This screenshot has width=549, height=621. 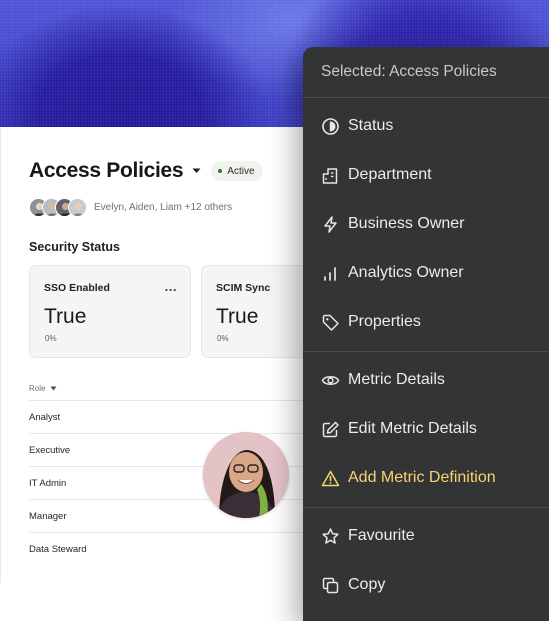 What do you see at coordinates (422, 477) in the screenshot?
I see `menu-item-label: Add Metric Definition` at bounding box center [422, 477].